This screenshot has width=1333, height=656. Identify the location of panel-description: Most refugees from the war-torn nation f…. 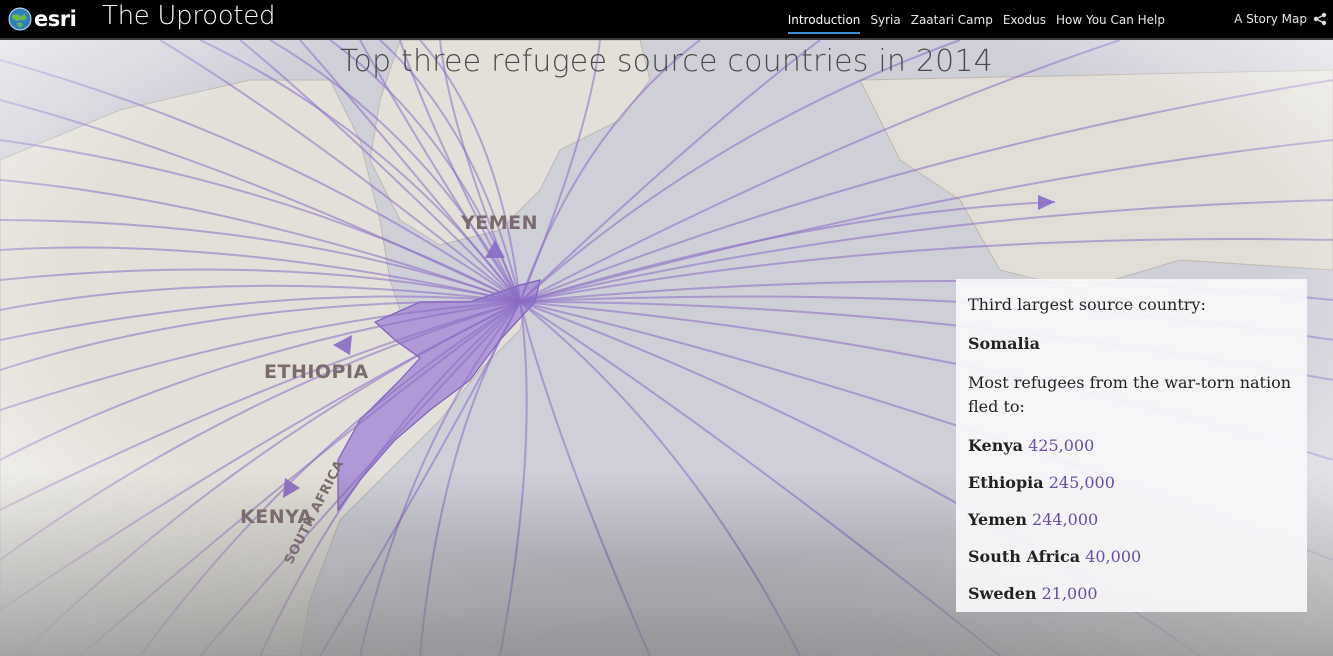
(1130, 394).